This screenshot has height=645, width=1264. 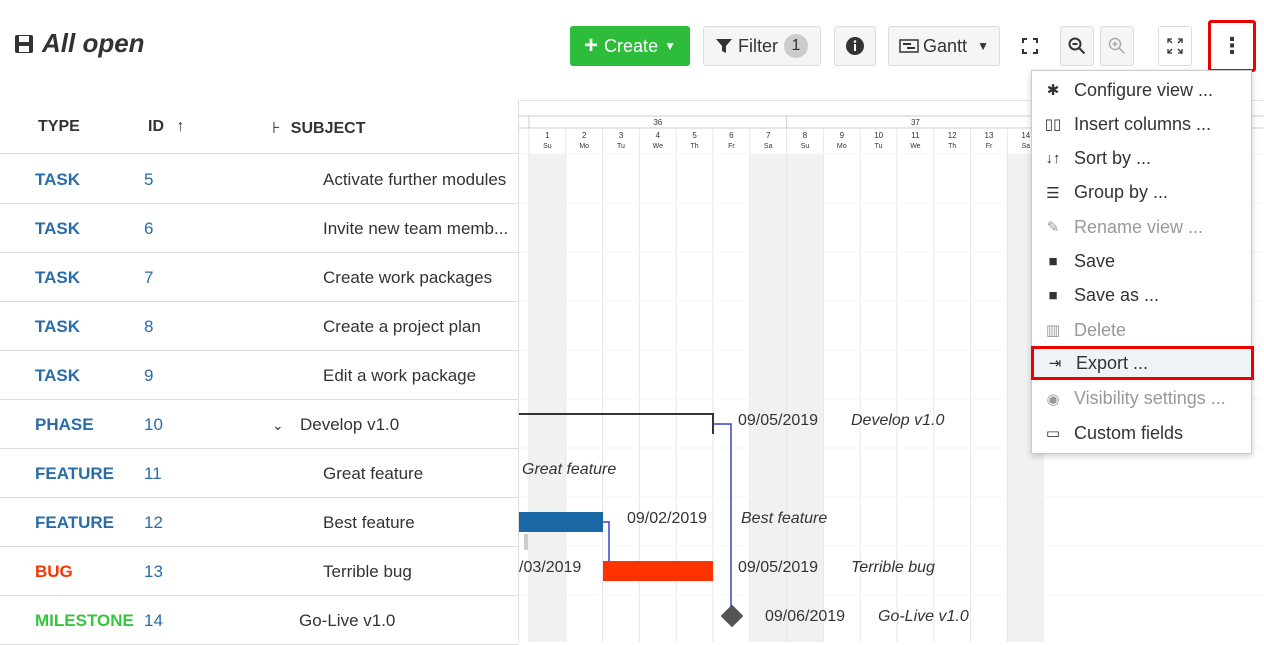 I want to click on filter-button: Filter 1, so click(x=762, y=46).